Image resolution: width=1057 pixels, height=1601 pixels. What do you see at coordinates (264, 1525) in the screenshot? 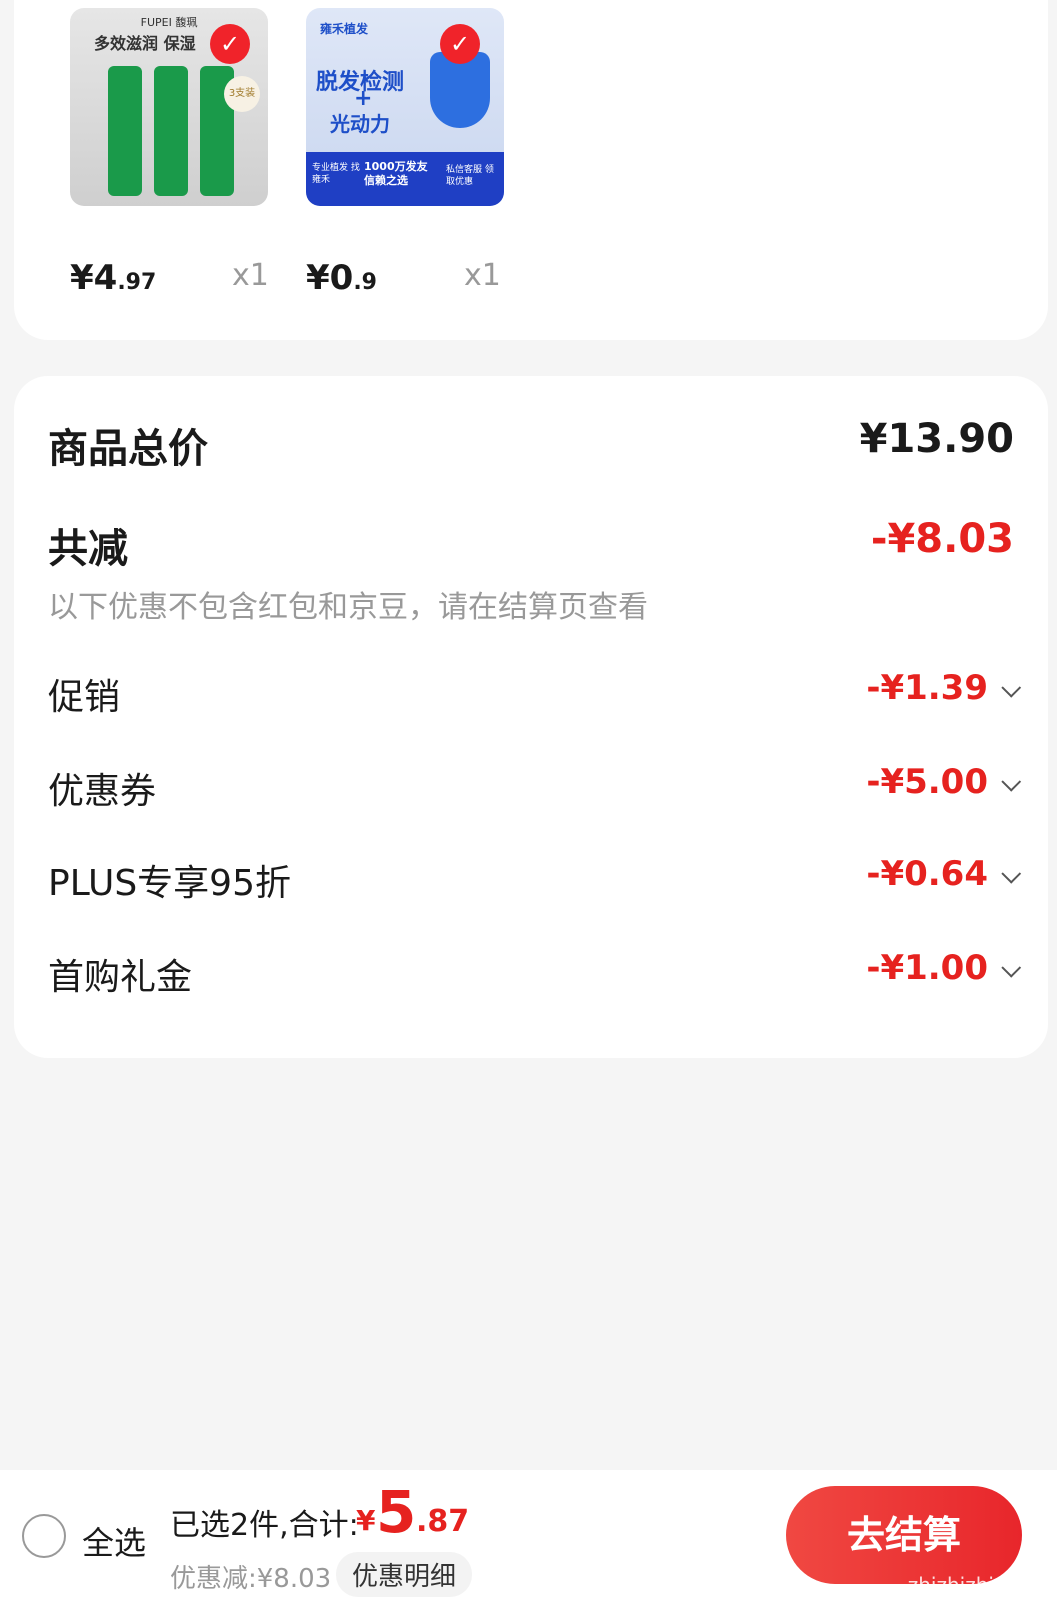
I see `selected-summary: 已选2件,合计:` at bounding box center [264, 1525].